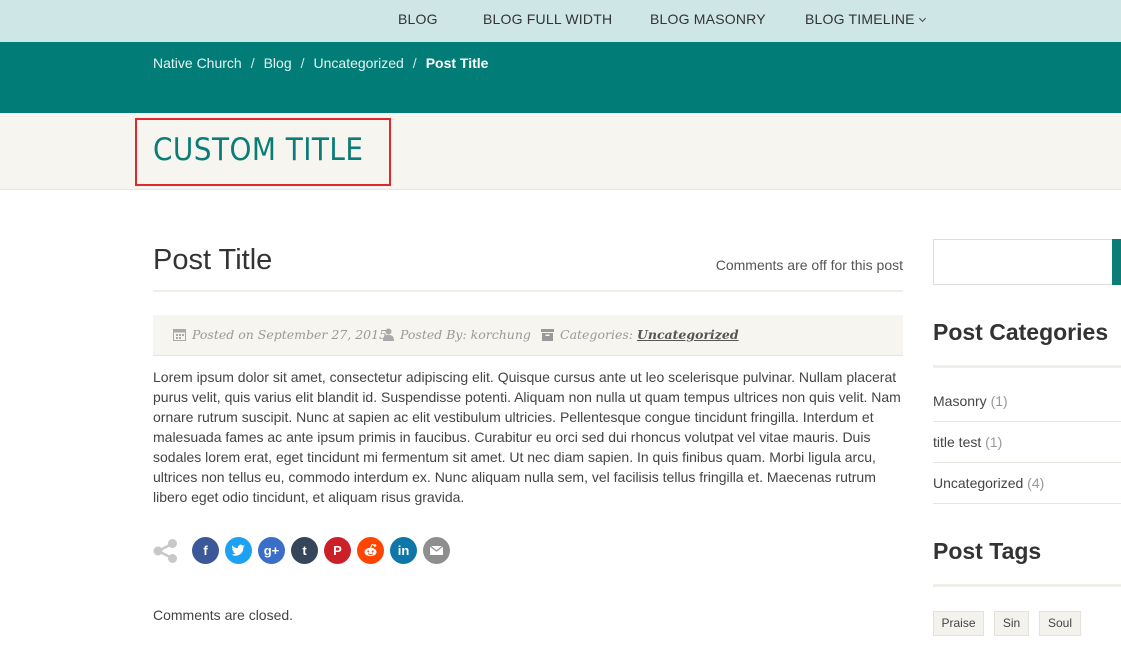 The width and height of the screenshot is (1121, 668). I want to click on nav-item-blog-masonry: BLOG MASONRY, so click(708, 19).